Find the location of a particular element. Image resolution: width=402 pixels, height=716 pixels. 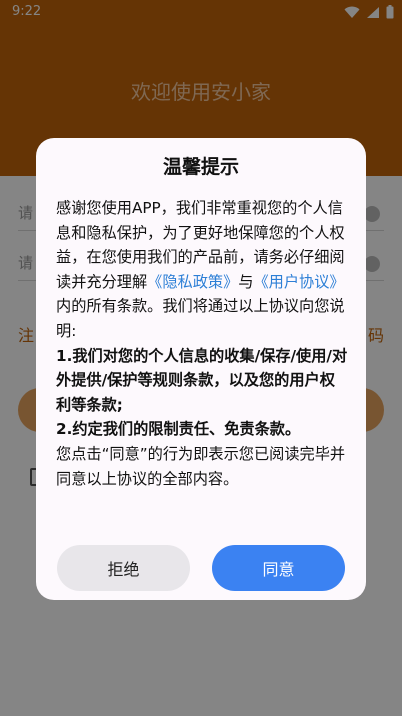

reject-button: 拒绝 is located at coordinates (123, 568).